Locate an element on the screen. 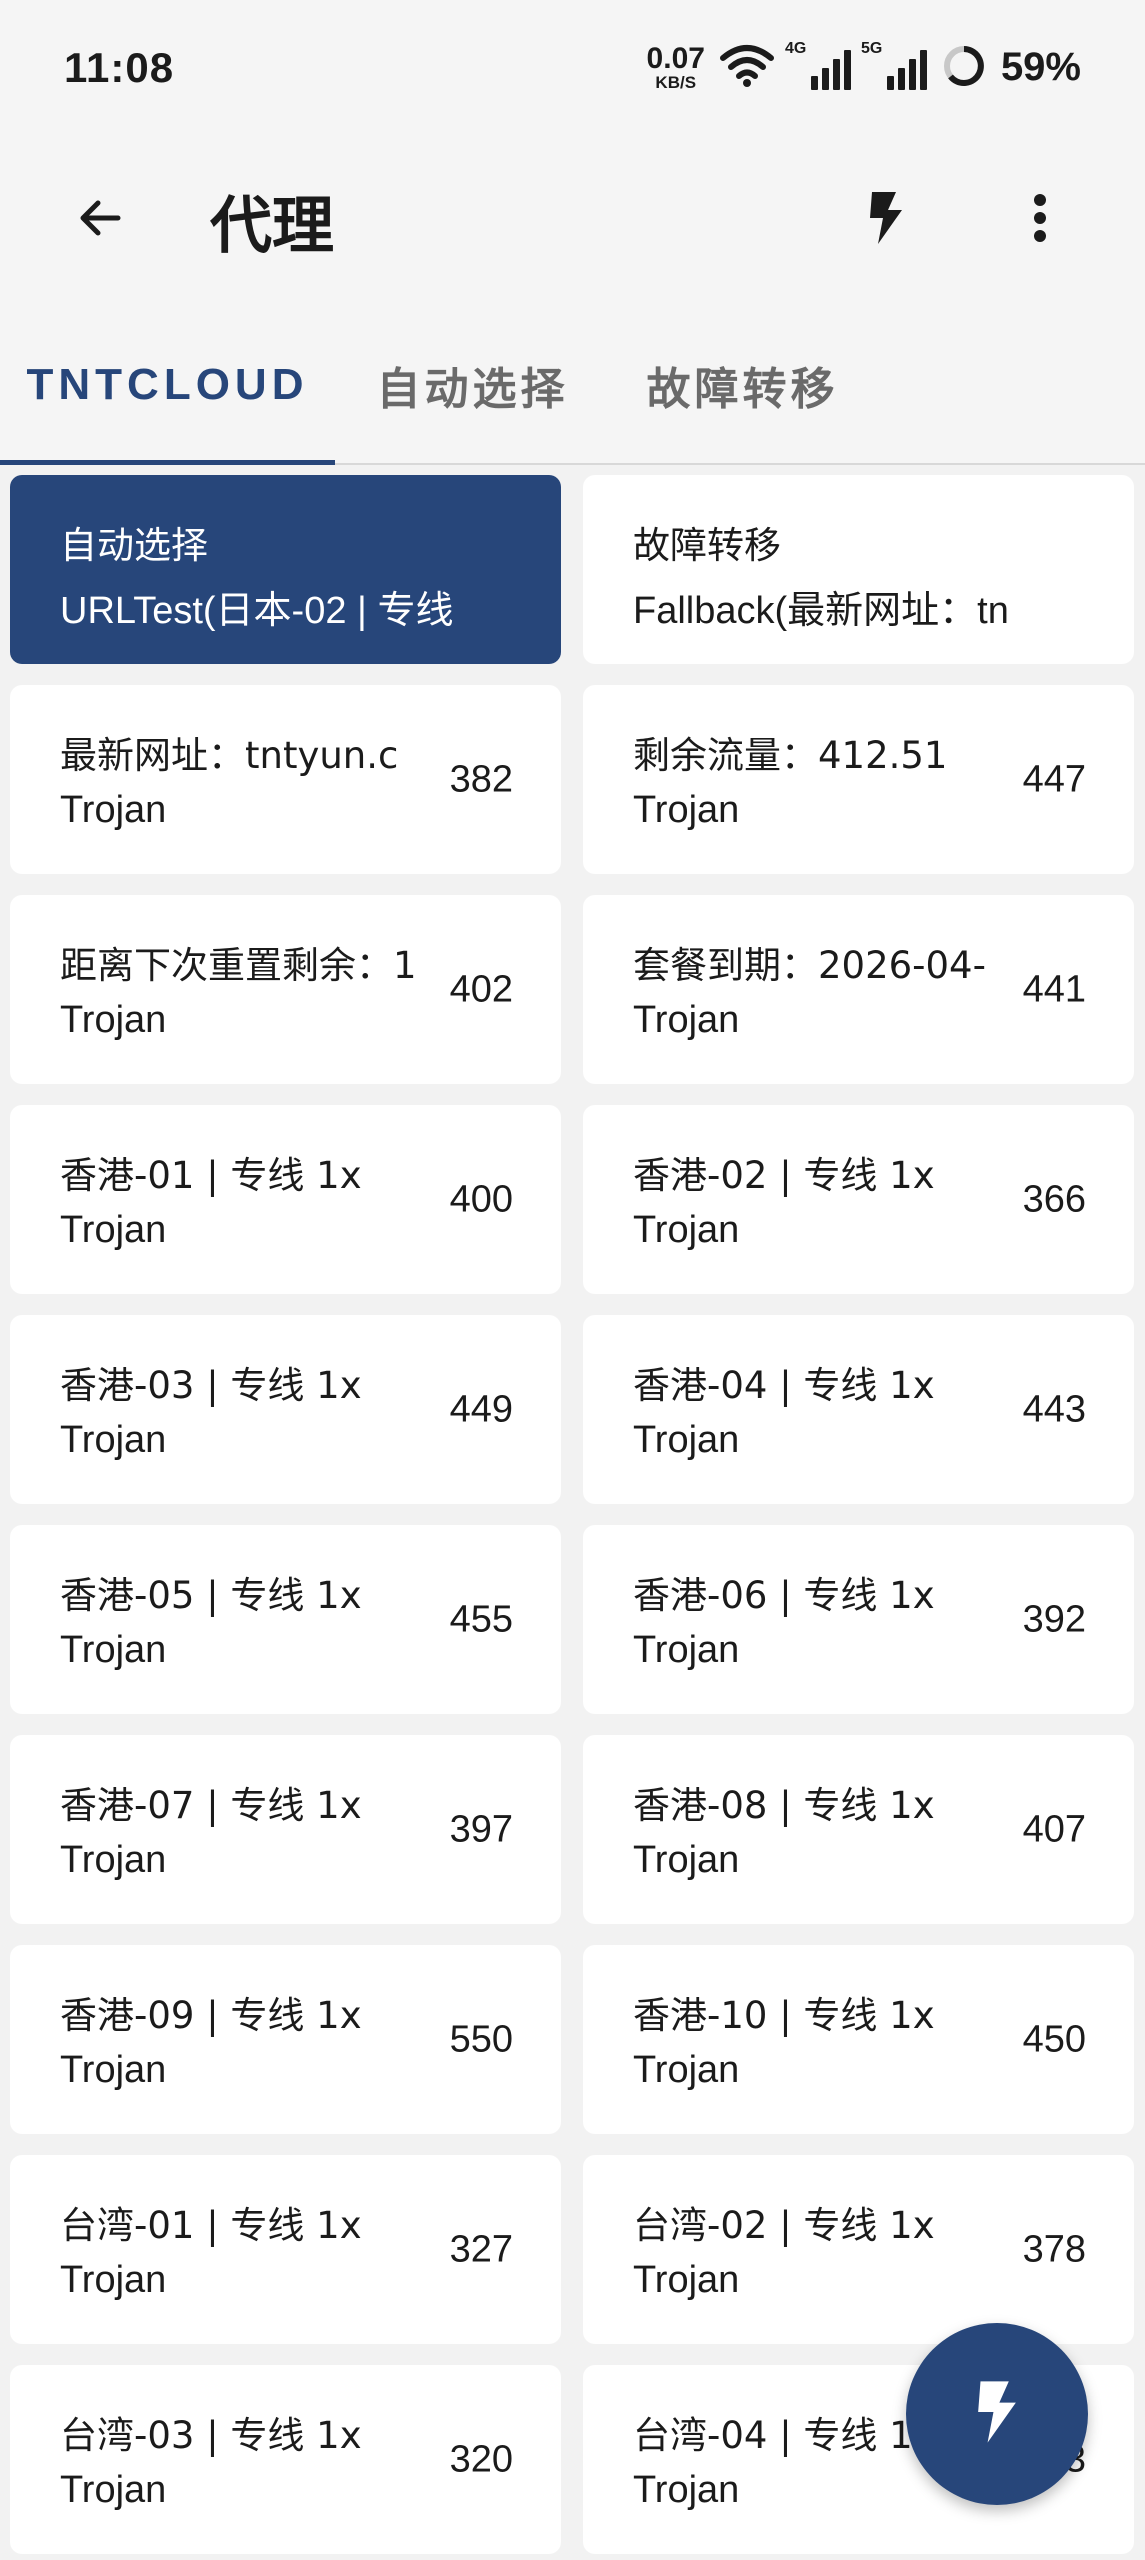 The image size is (1145, 2560). proxy-card: 香港-04 | 专线 1x Trojan 443 is located at coordinates (858, 1409).